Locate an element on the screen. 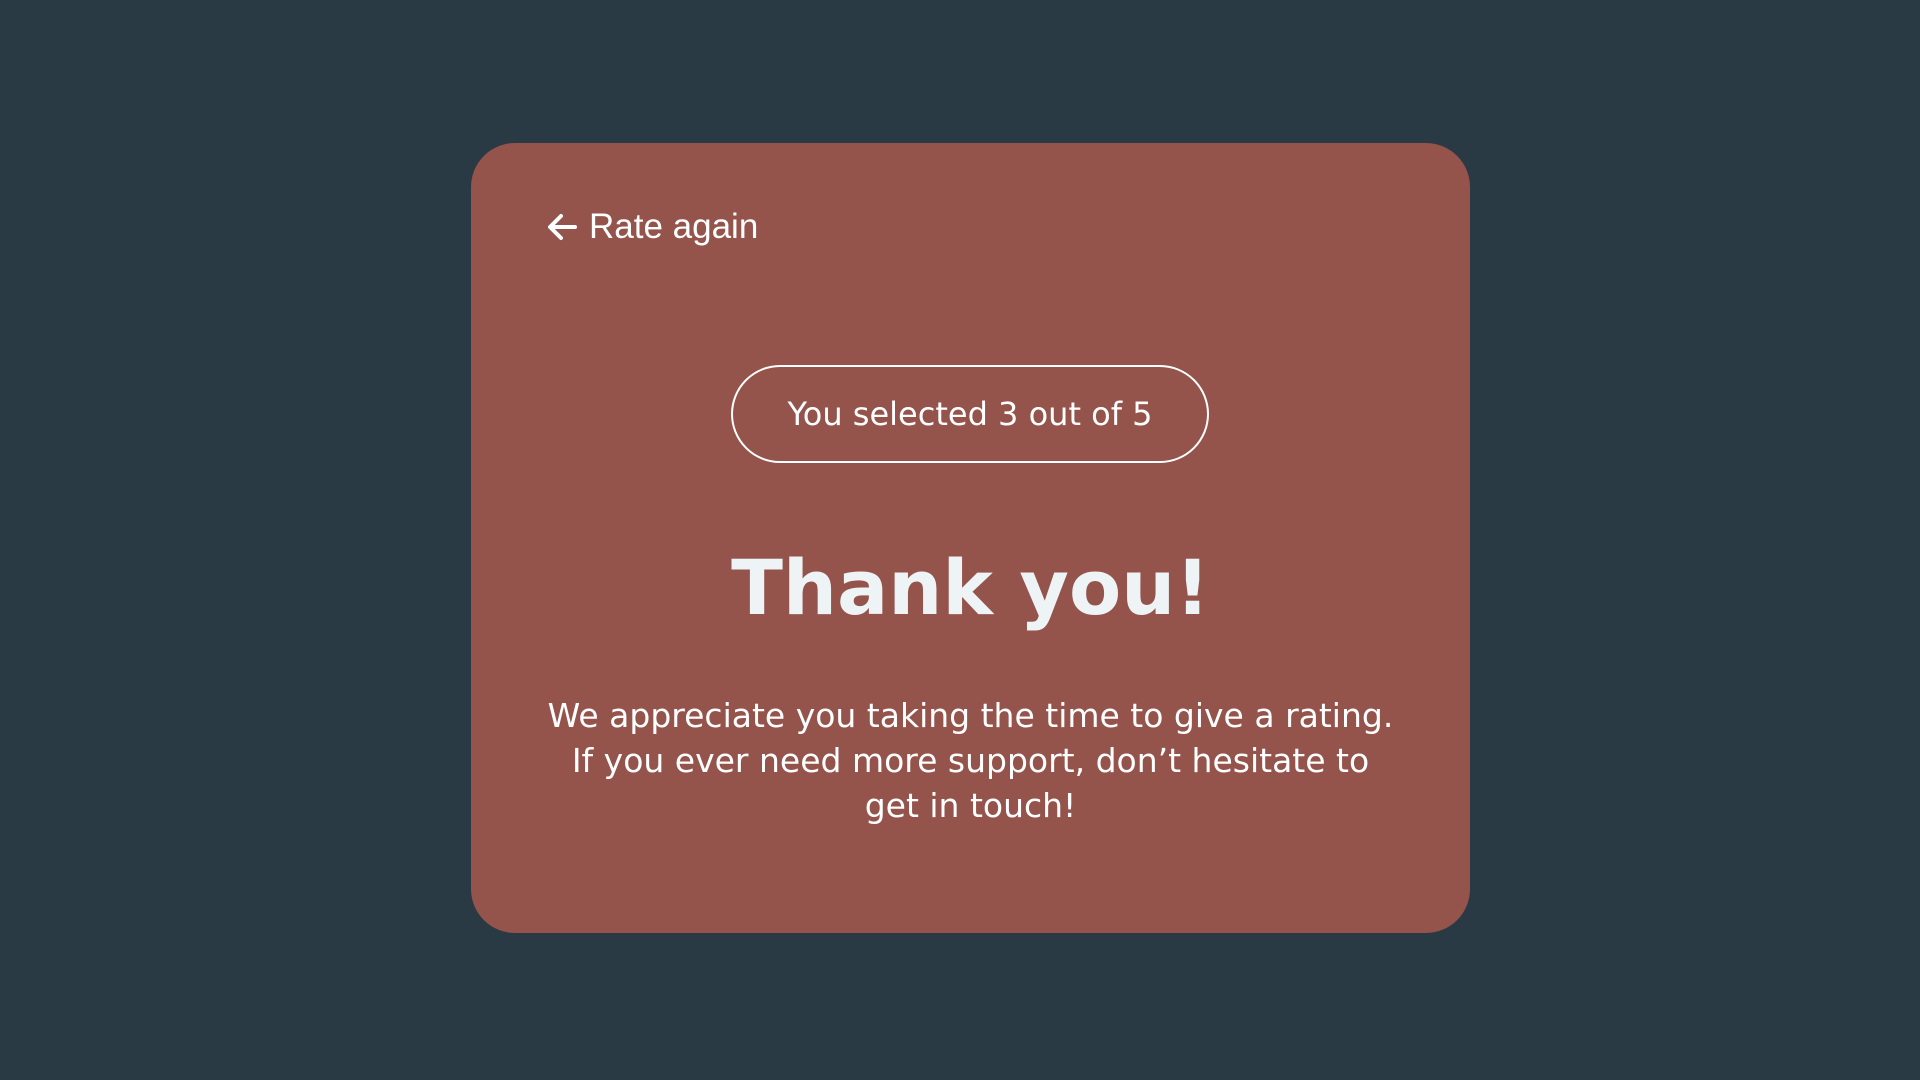  page-title: Thank you! is located at coordinates (970, 587).